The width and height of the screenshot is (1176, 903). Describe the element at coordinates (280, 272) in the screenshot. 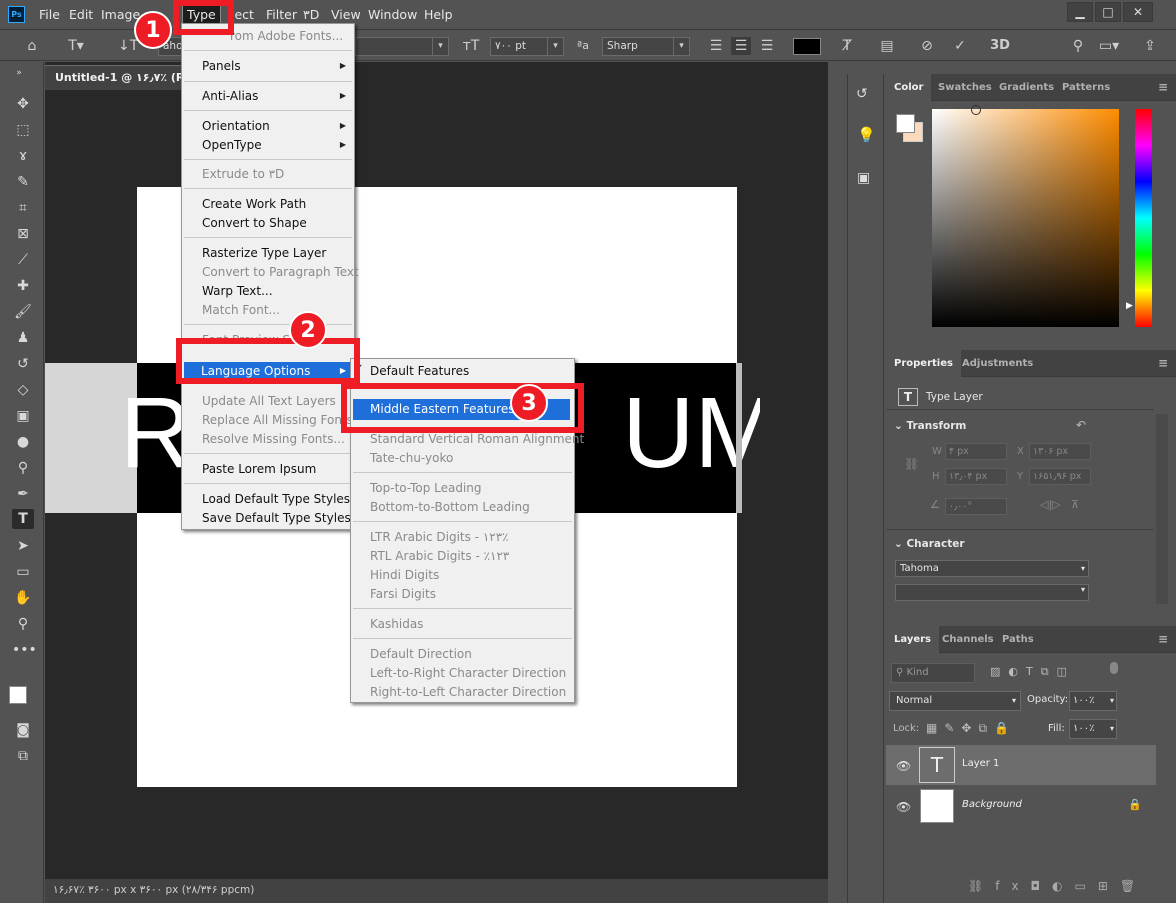

I see `menu-item-convert-to-paragraph-text: Convert to Paragraph Text` at that location.